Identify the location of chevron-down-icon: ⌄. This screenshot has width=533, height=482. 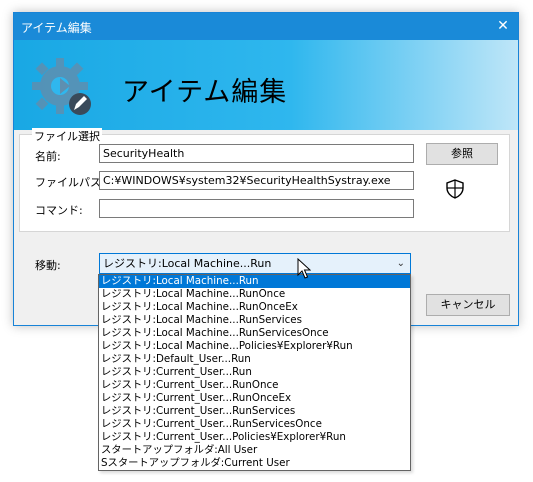
(400, 263).